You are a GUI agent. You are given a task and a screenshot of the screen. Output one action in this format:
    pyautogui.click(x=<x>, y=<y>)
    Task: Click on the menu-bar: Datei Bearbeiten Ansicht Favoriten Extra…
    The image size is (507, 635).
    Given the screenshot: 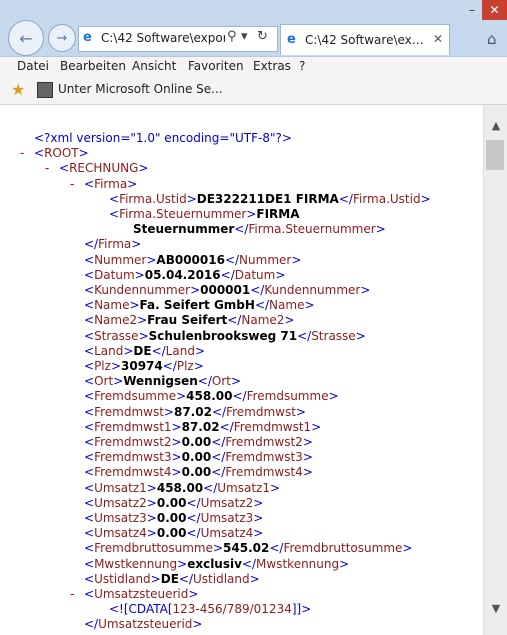 What is the action you would take?
    pyautogui.click(x=253, y=66)
    